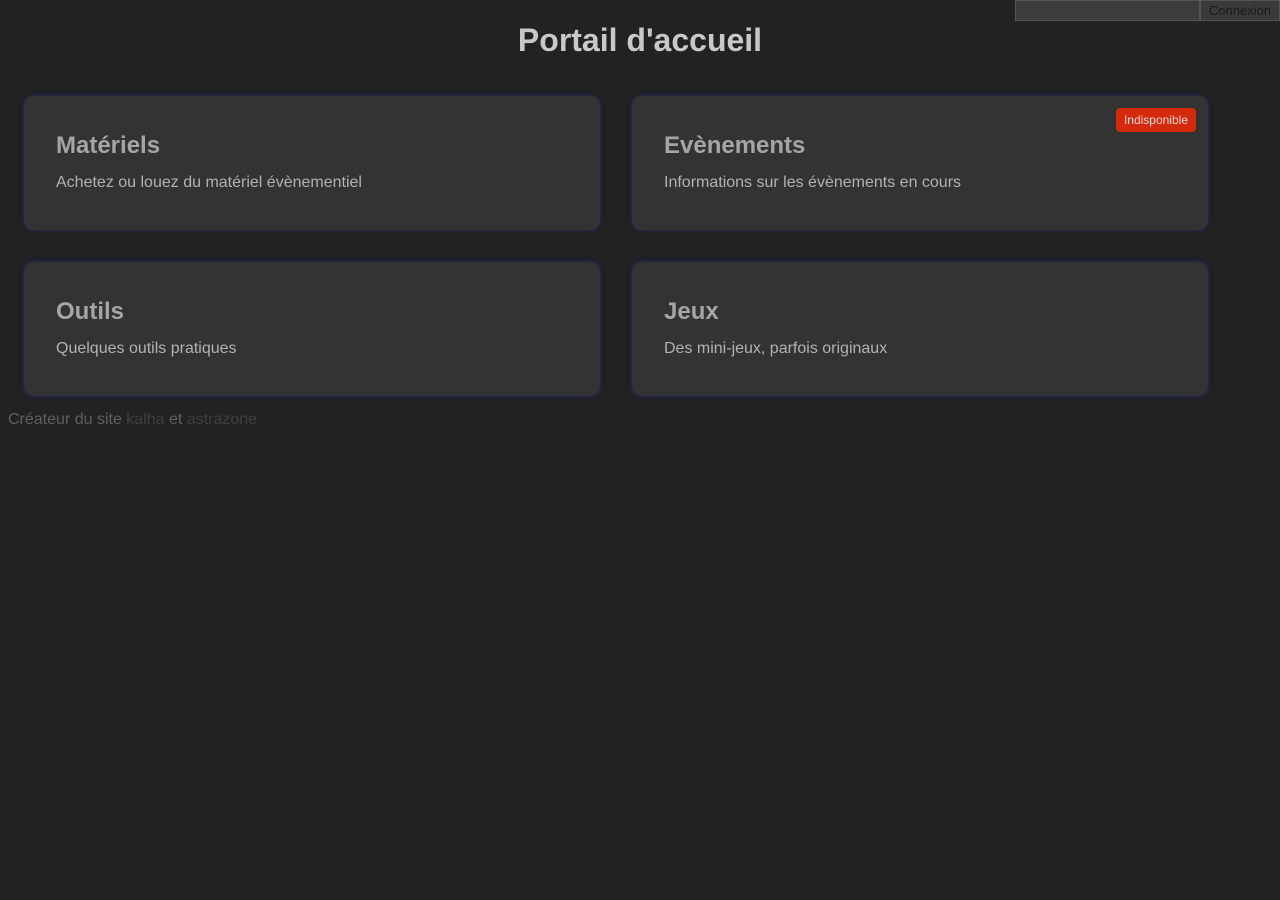 The height and width of the screenshot is (900, 1280). I want to click on card-description: Informations sur les évènements en cours, so click(813, 182).